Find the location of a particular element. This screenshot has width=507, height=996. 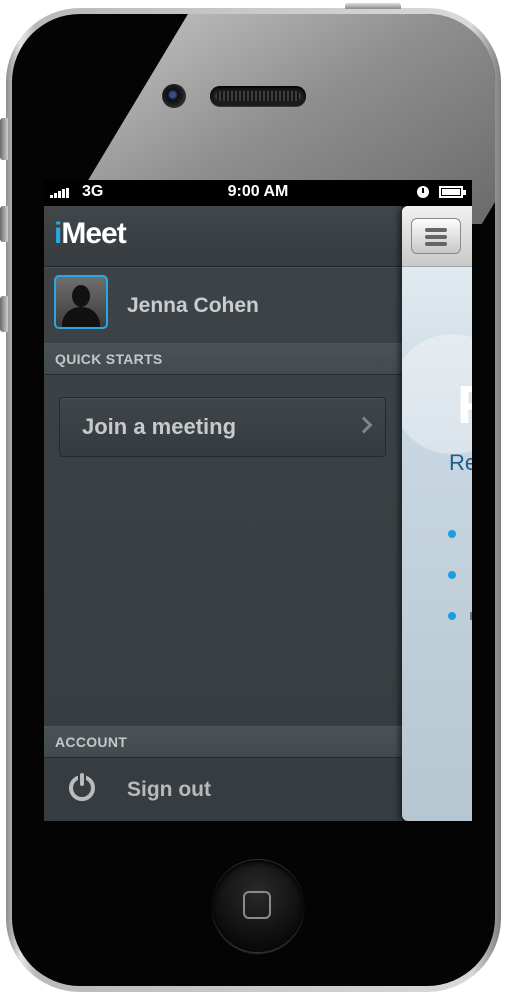

menu-header: iMeet is located at coordinates (223, 236).